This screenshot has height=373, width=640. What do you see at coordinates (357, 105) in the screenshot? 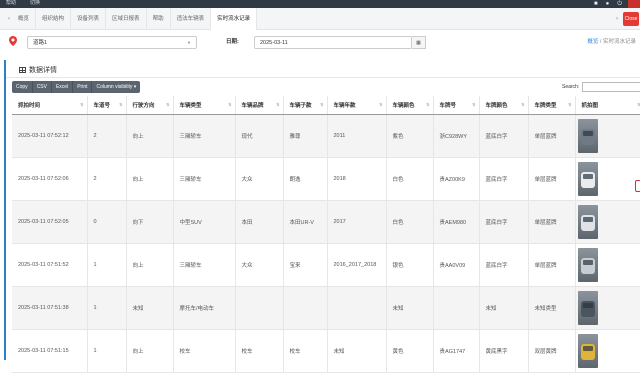
I see `column-header: 车辆年款 ⇅` at bounding box center [357, 105].